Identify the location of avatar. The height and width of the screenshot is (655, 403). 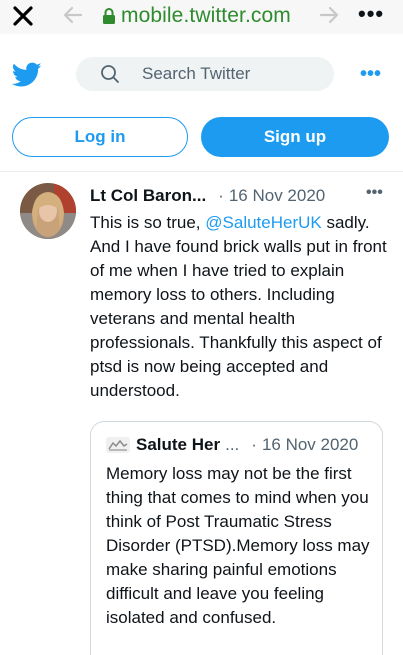
(48, 211).